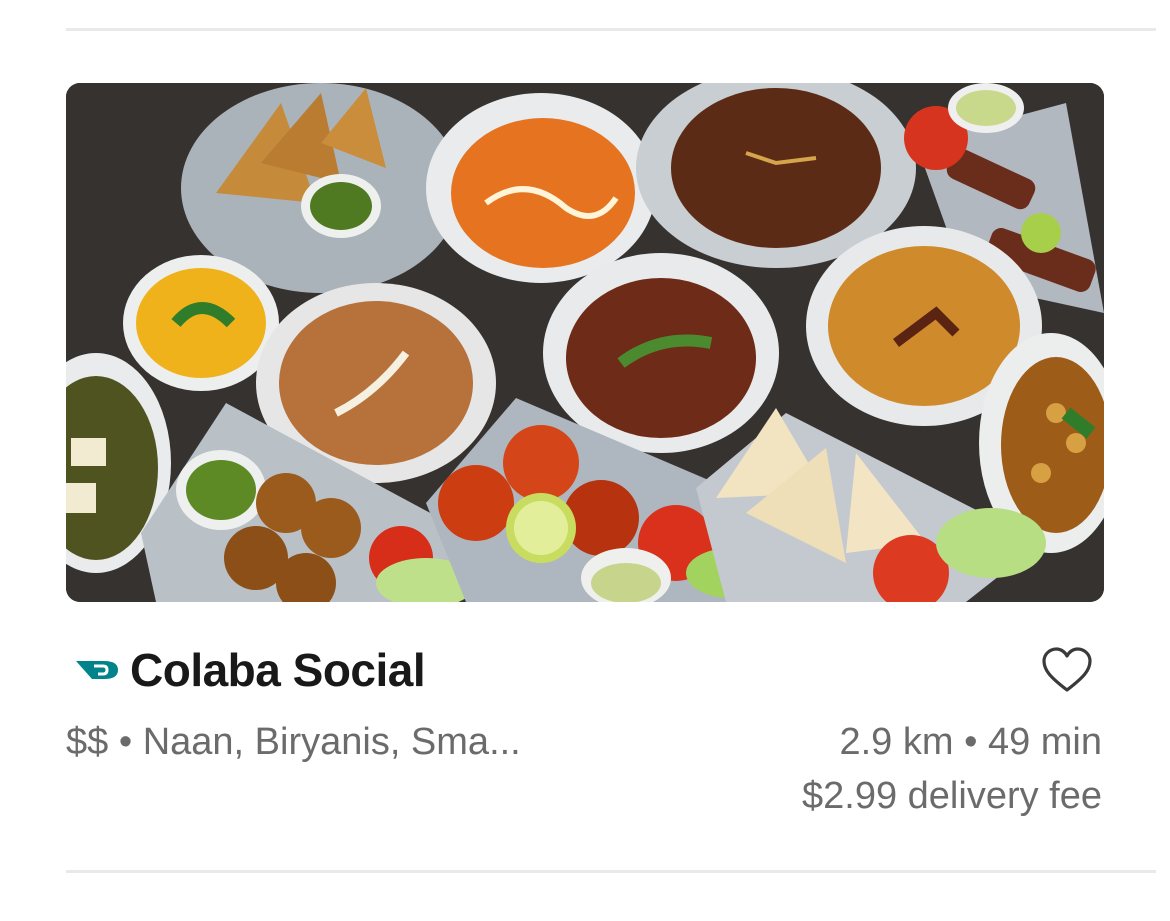  Describe the element at coordinates (1067, 671) in the screenshot. I see `heart-outline-icon` at that location.